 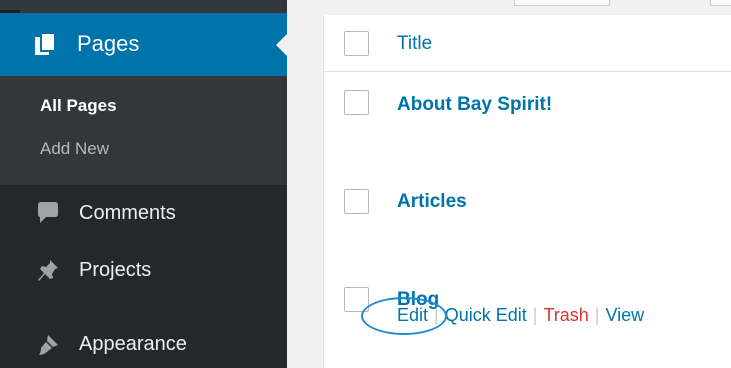 What do you see at coordinates (133, 344) in the screenshot?
I see `sidebar-item-label: Appearance` at bounding box center [133, 344].